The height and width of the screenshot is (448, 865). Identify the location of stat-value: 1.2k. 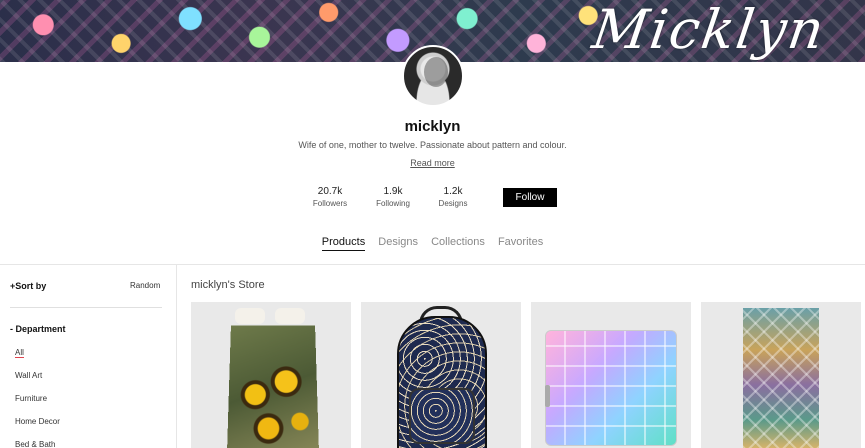
(453, 191).